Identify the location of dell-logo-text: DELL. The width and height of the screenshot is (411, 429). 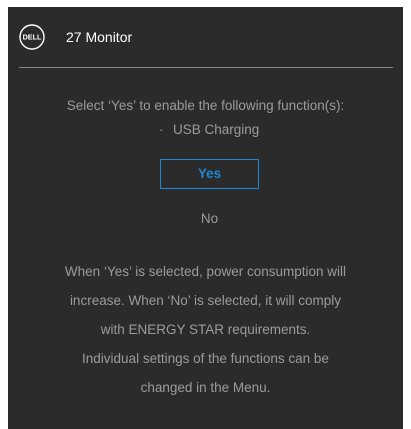
(32, 37).